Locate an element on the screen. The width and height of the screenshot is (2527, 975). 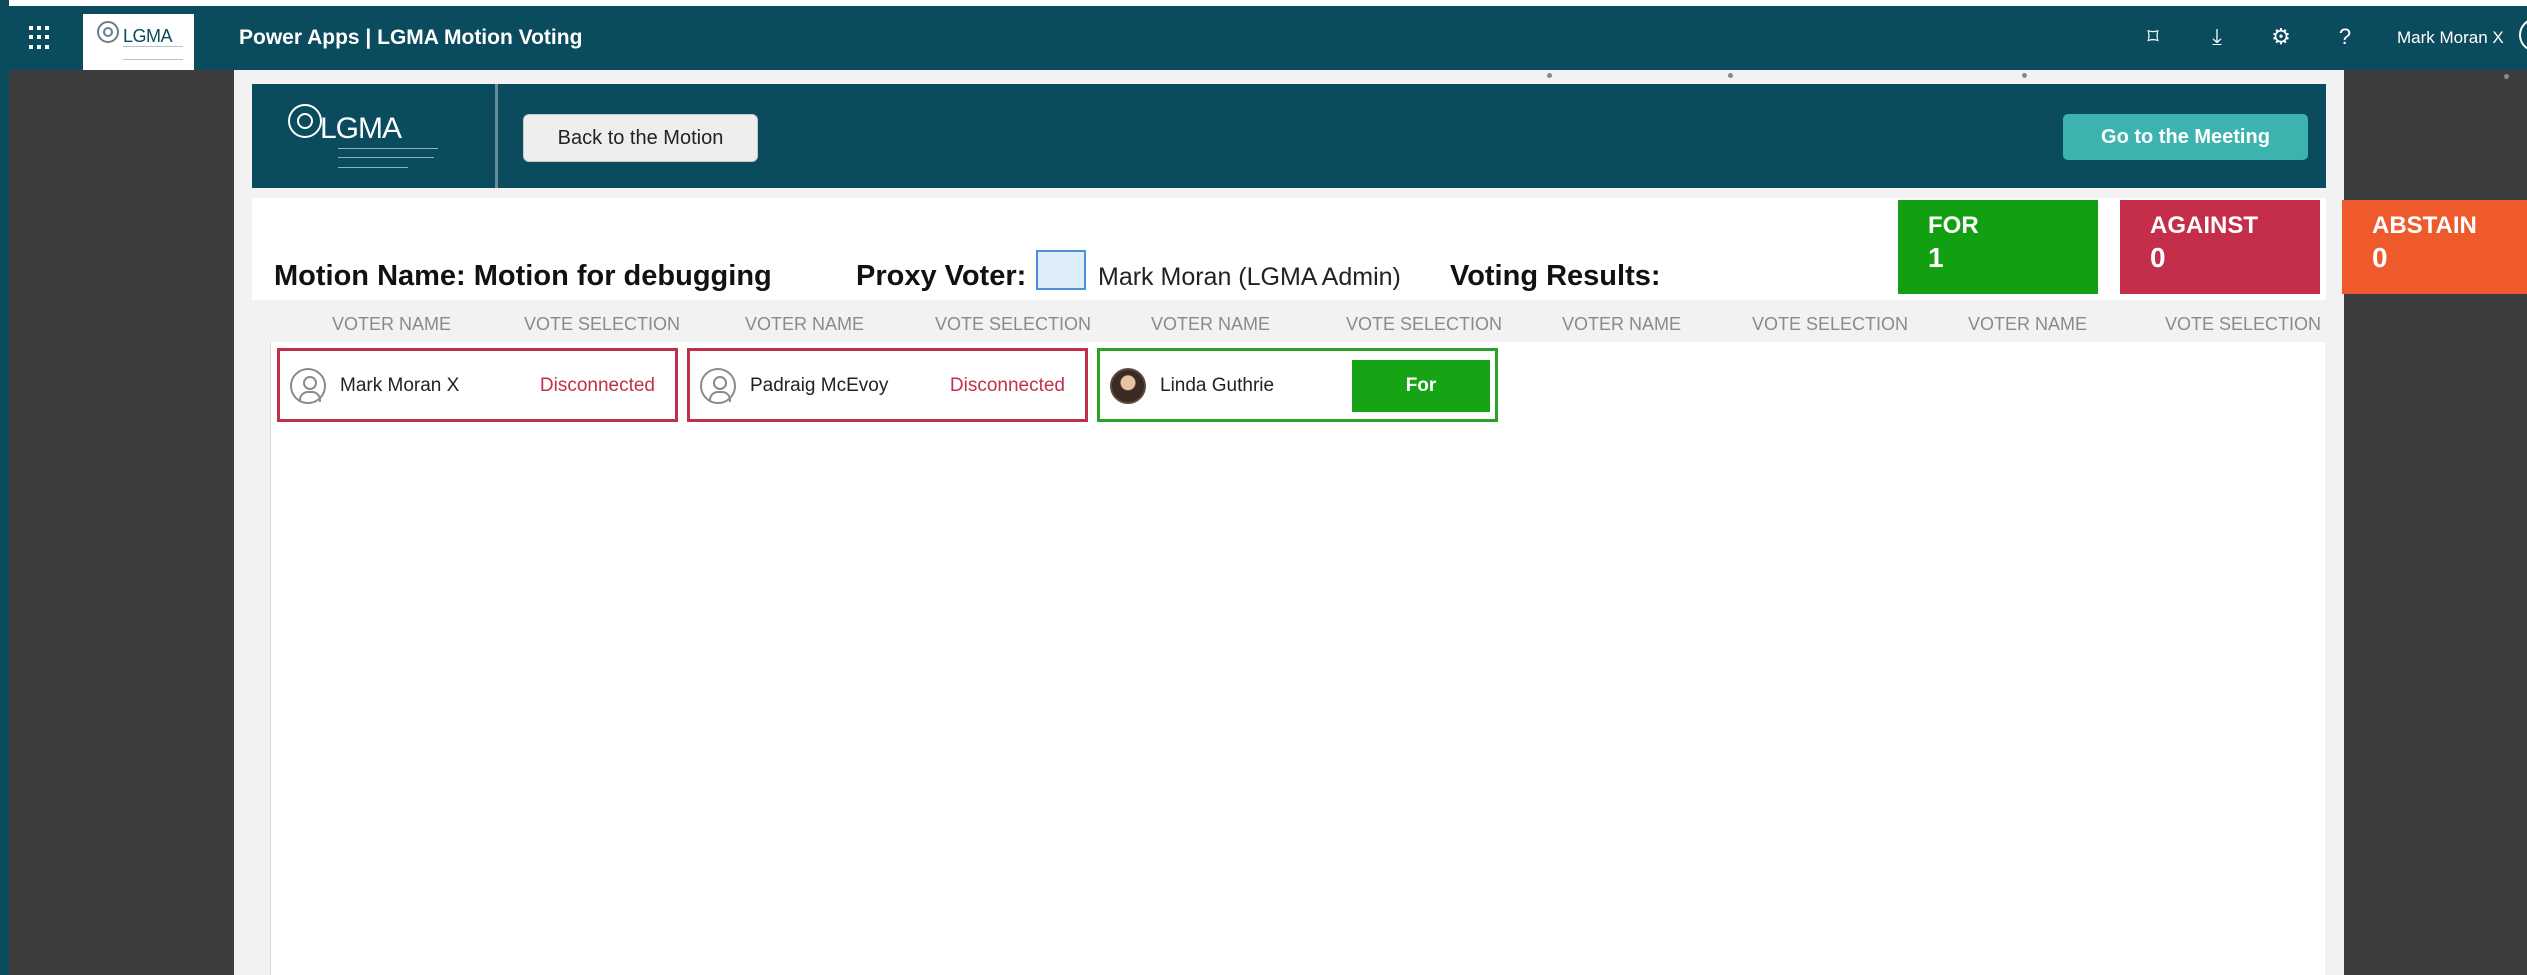
header-logo-text: LGMA is located at coordinates (361, 128).